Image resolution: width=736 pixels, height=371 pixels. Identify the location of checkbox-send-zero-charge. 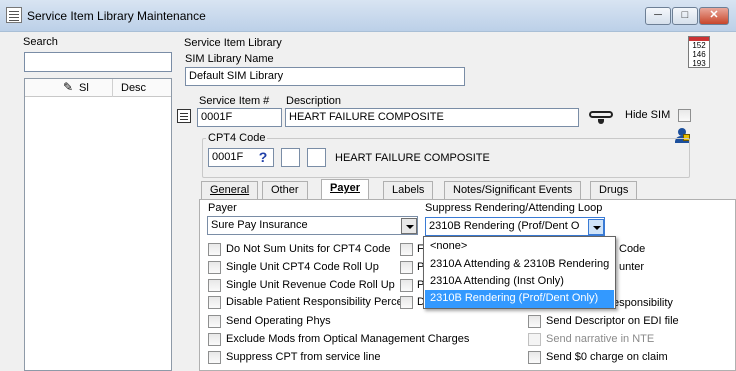
(534, 357).